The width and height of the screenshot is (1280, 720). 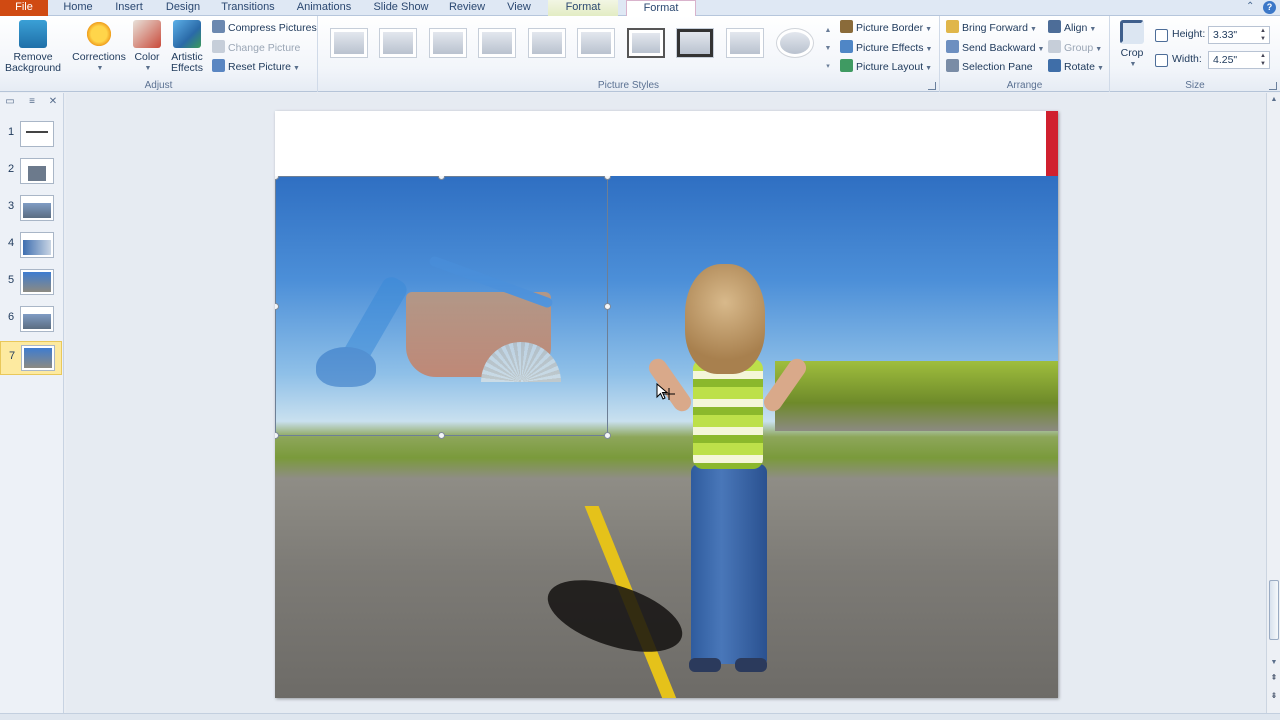 What do you see at coordinates (1269, 7) in the screenshot?
I see `help-icon: ?` at bounding box center [1269, 7].